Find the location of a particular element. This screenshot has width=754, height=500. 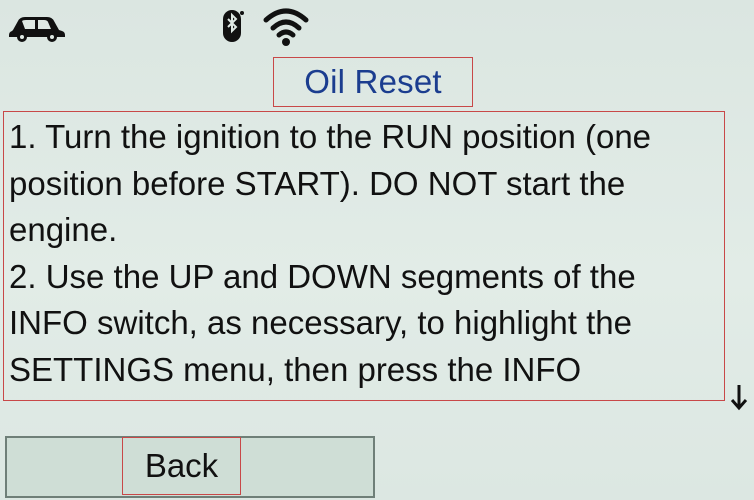

screen-title-box: Oil Reset is located at coordinates (373, 82).